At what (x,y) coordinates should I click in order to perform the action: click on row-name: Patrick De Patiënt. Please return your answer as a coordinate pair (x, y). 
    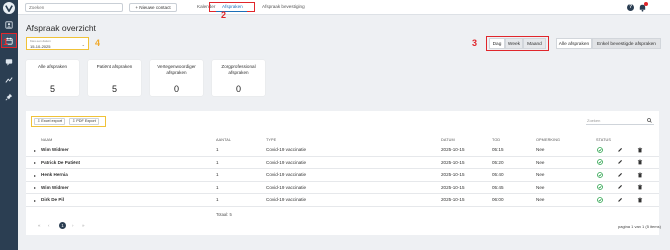
    Looking at the image, I should click on (60, 162).